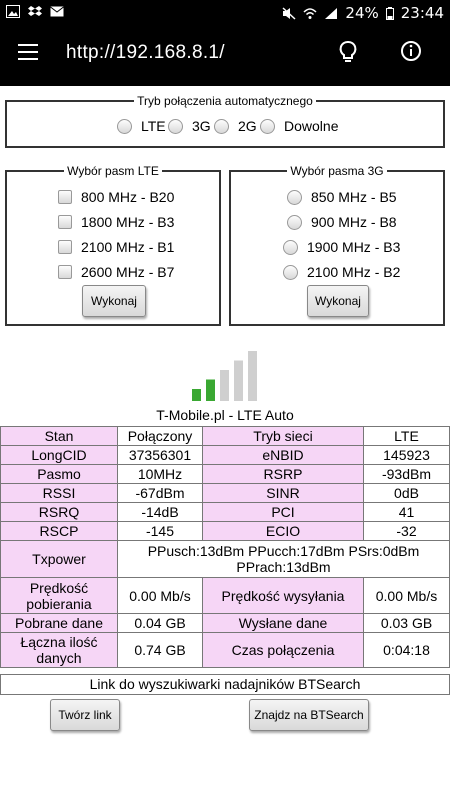  What do you see at coordinates (85, 715) in the screenshot?
I see `create-link-button: Twórz link` at bounding box center [85, 715].